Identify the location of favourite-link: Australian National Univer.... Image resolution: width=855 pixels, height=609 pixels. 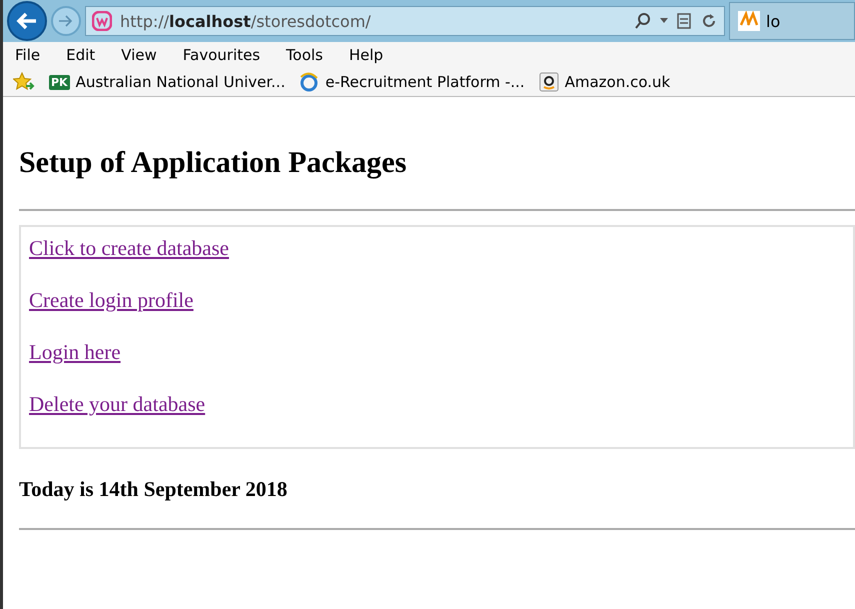
(181, 82).